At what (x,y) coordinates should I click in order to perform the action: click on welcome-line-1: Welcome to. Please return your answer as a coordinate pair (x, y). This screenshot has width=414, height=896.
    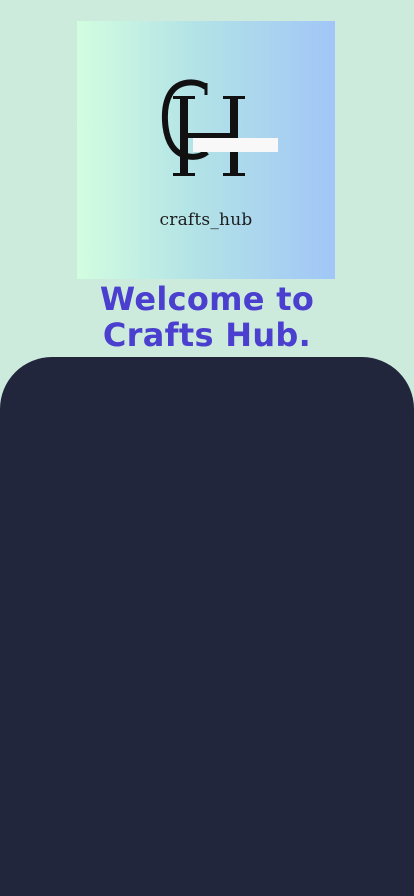
    Looking at the image, I should click on (207, 299).